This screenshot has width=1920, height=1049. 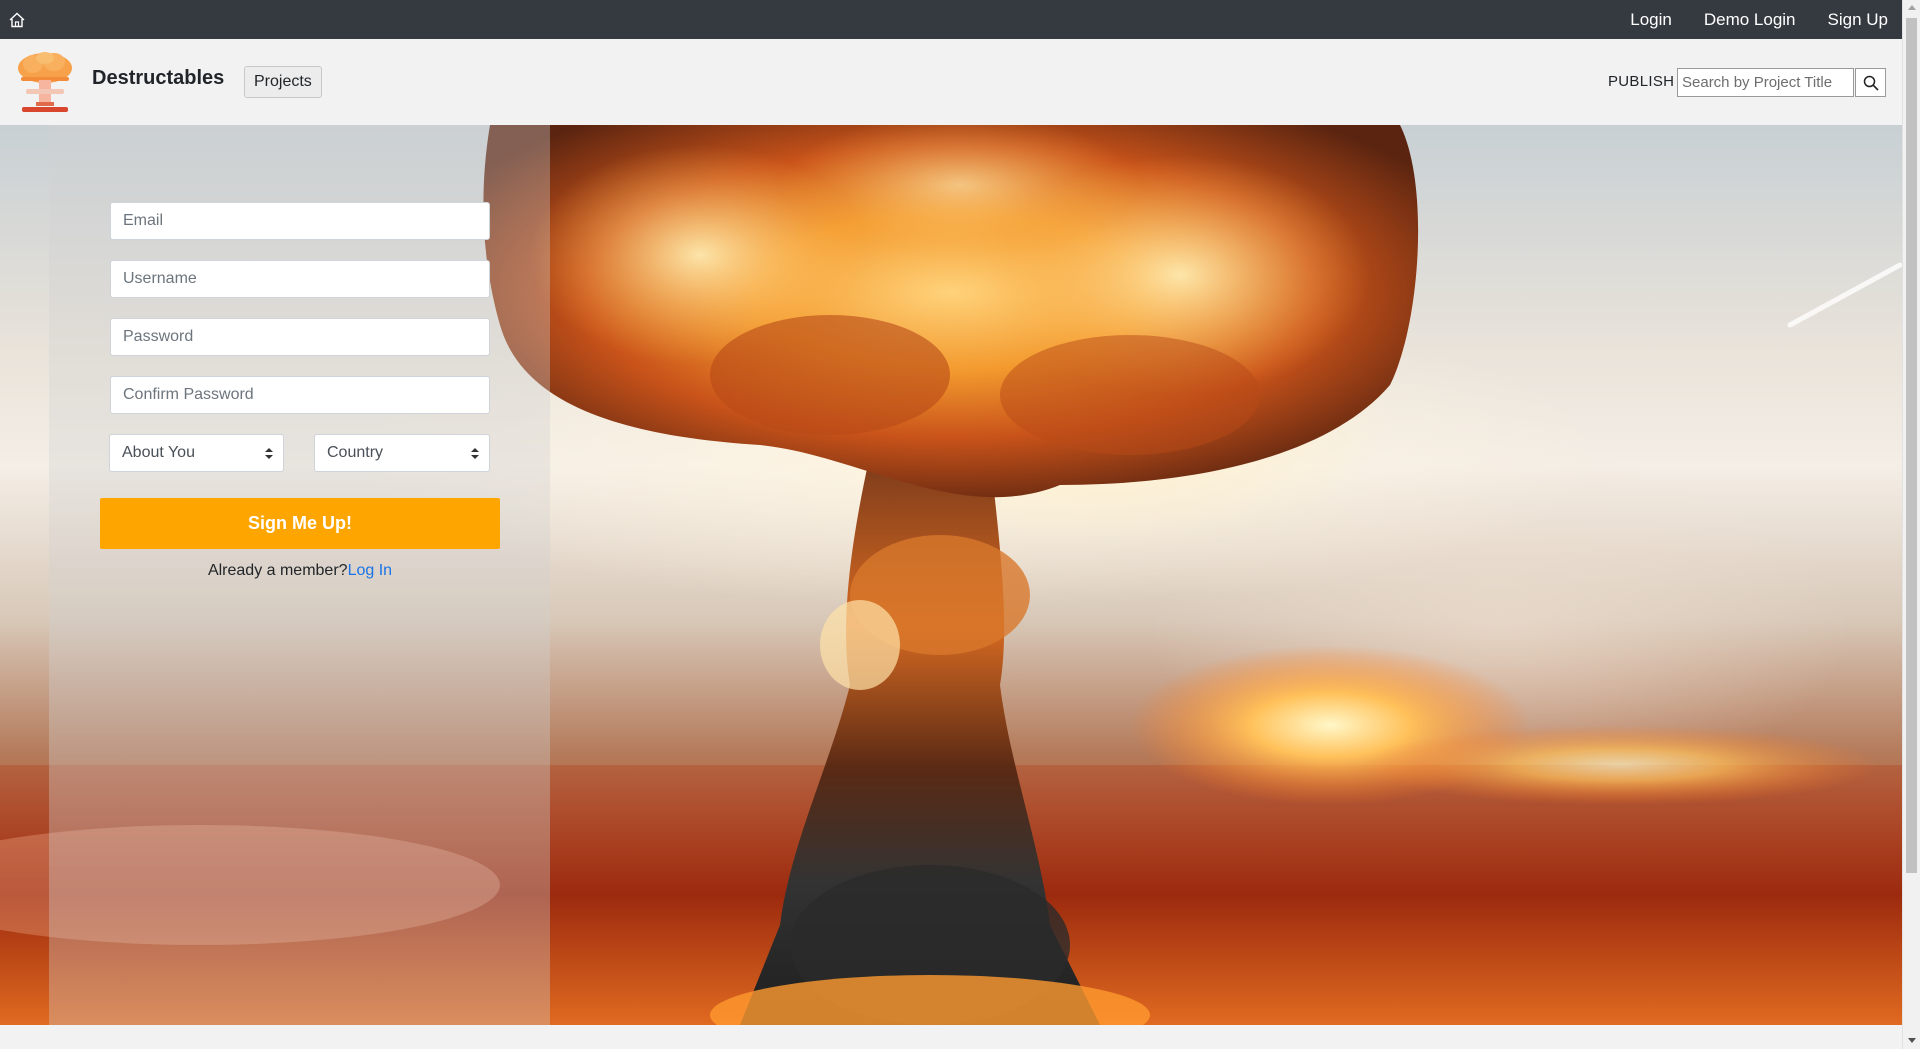 What do you see at coordinates (1912, 7) in the screenshot?
I see `scroll-up-arrow-icon` at bounding box center [1912, 7].